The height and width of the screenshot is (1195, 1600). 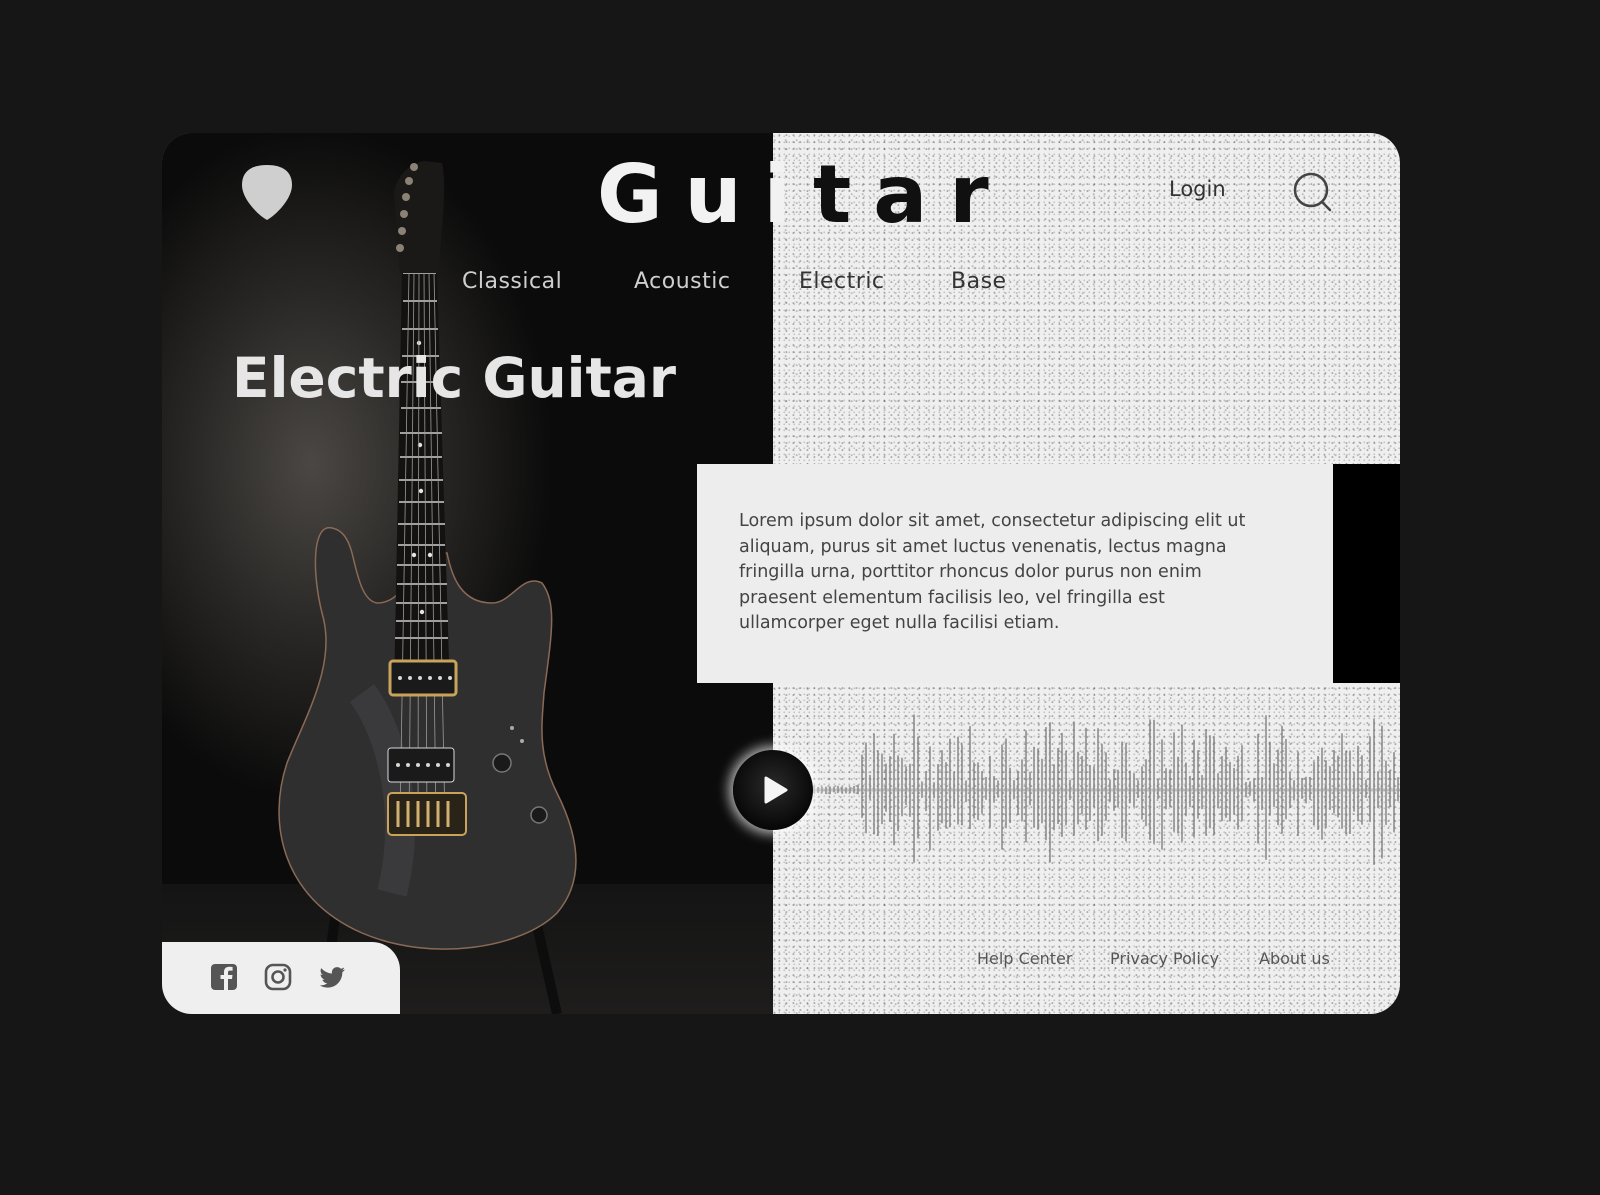 I want to click on decorative-black-tab, so click(x=1366, y=573).